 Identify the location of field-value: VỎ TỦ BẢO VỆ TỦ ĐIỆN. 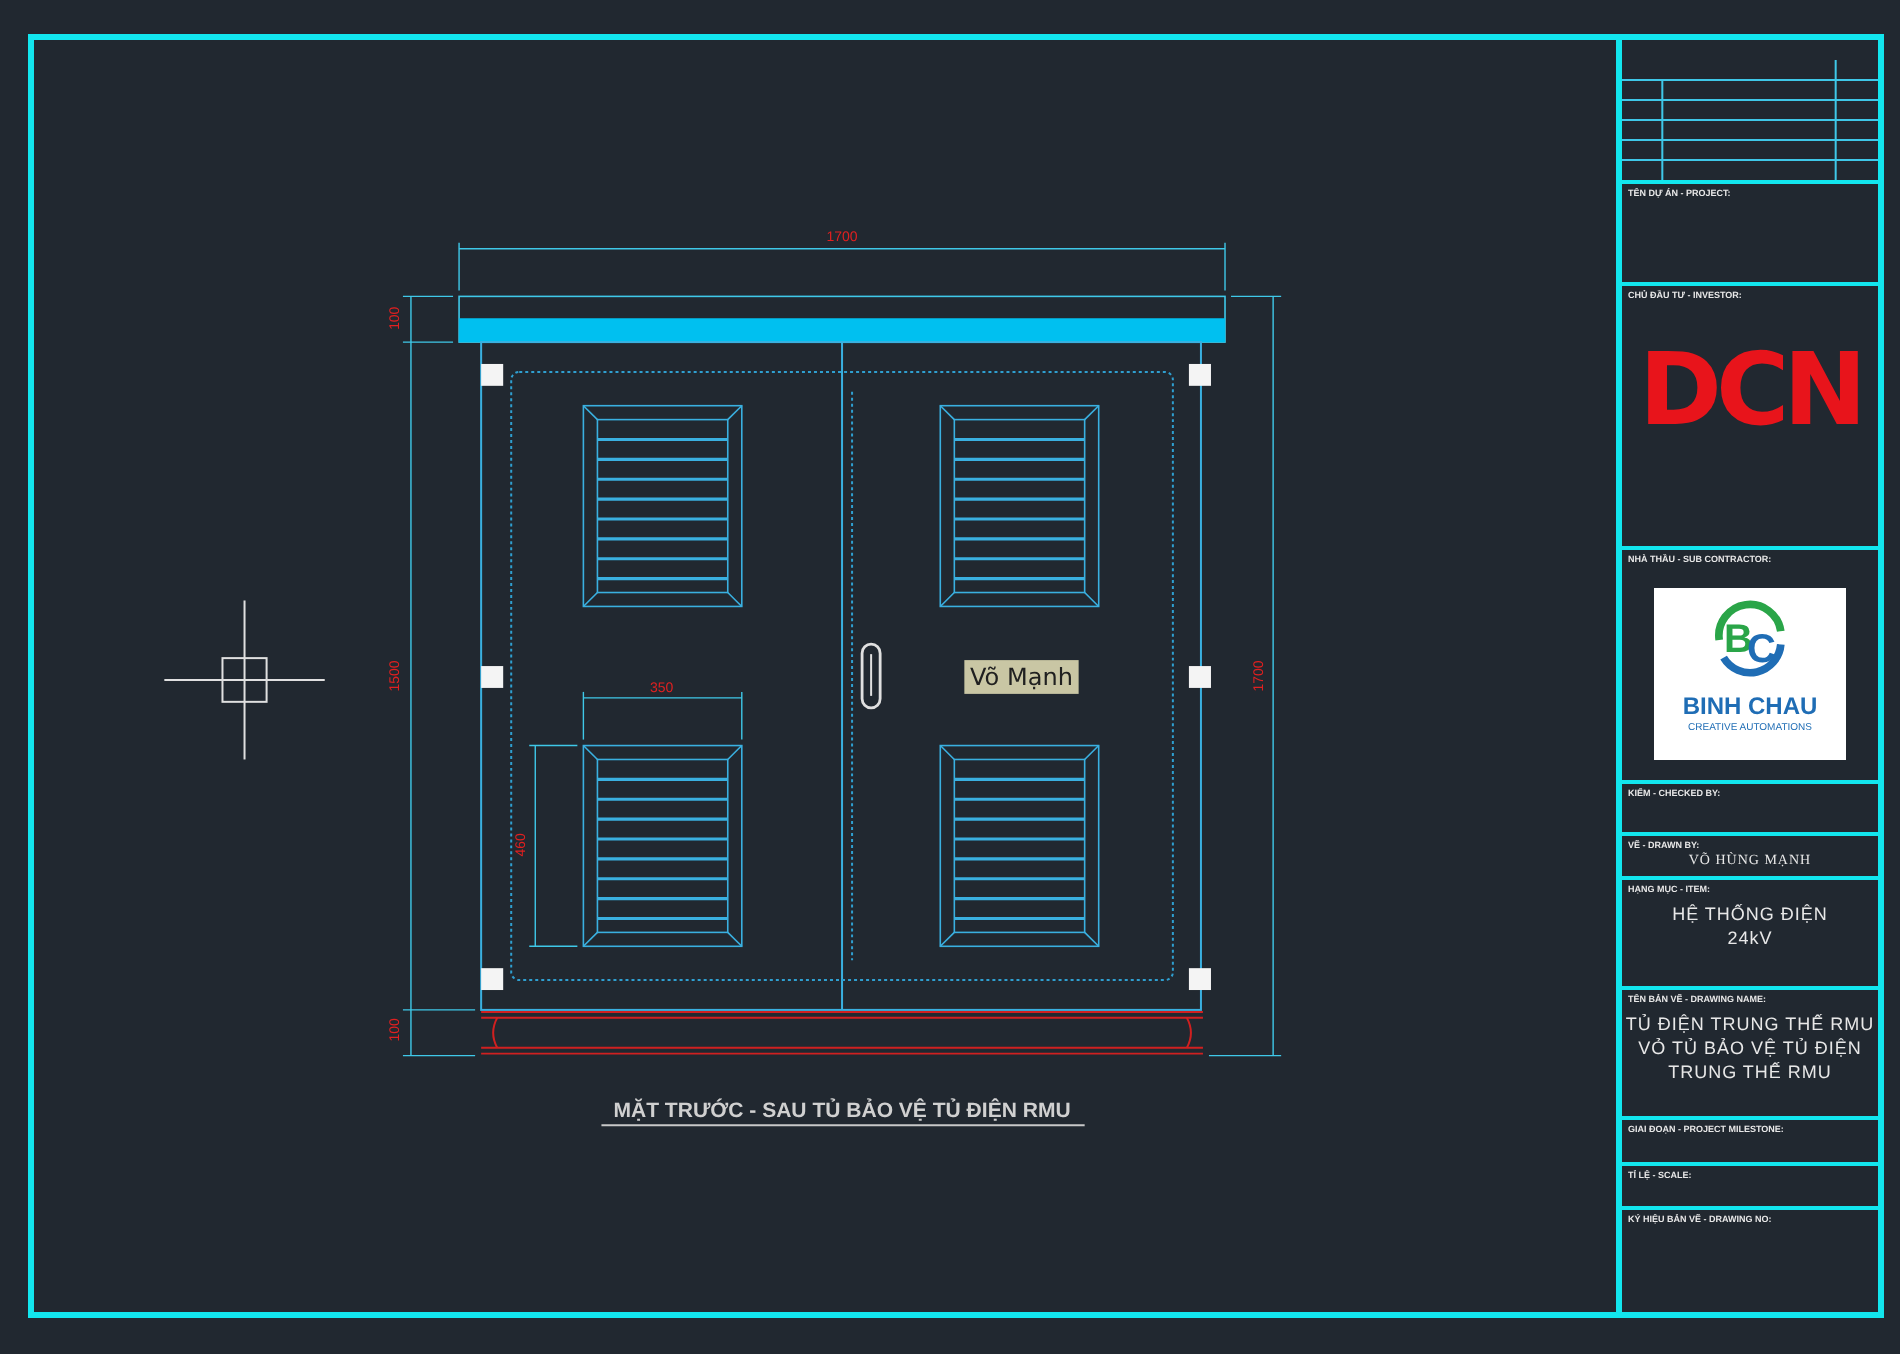
(1750, 1048).